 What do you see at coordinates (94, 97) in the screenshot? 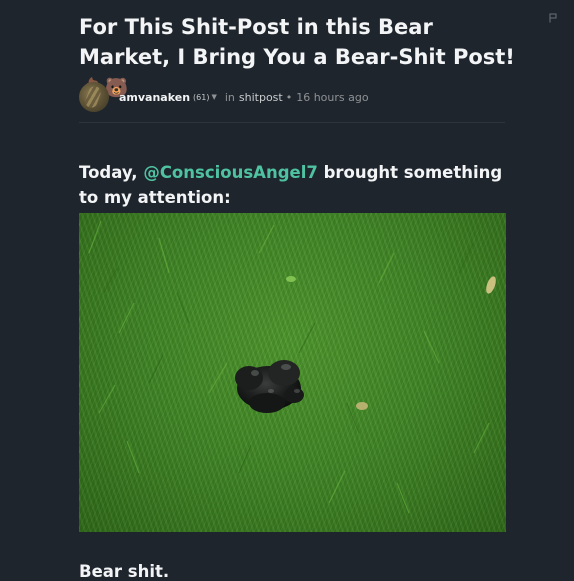
I see `user-avatar` at bounding box center [94, 97].